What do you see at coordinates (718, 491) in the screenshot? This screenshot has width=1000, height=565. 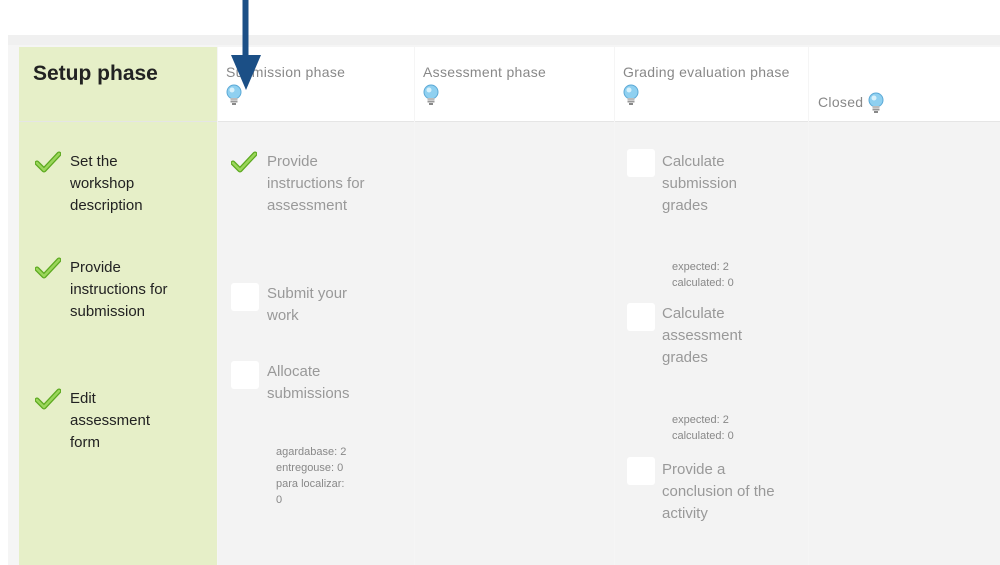 I see `task-label: Provide a conclusion of the activity` at bounding box center [718, 491].